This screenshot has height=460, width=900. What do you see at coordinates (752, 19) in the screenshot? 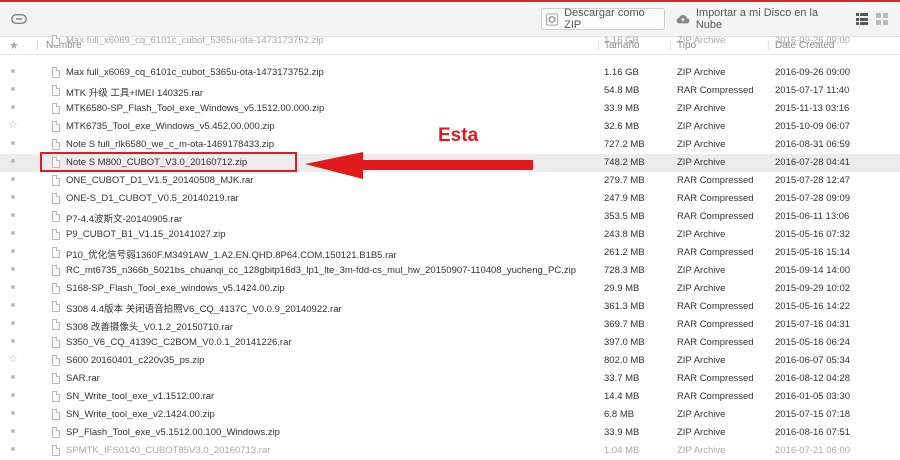
I see `import-cloud-button: Importar a mi Disco en la Nube` at bounding box center [752, 19].